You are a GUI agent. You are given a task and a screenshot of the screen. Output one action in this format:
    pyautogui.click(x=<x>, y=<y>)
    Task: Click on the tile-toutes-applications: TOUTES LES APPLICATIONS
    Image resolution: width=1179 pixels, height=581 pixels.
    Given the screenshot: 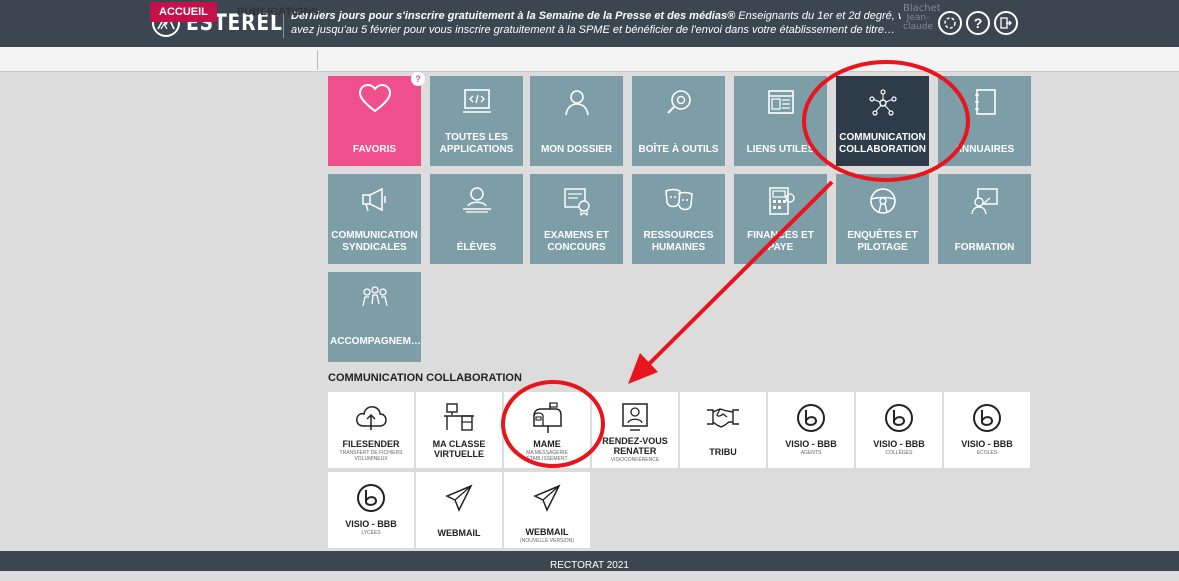 What is the action you would take?
    pyautogui.click(x=476, y=121)
    